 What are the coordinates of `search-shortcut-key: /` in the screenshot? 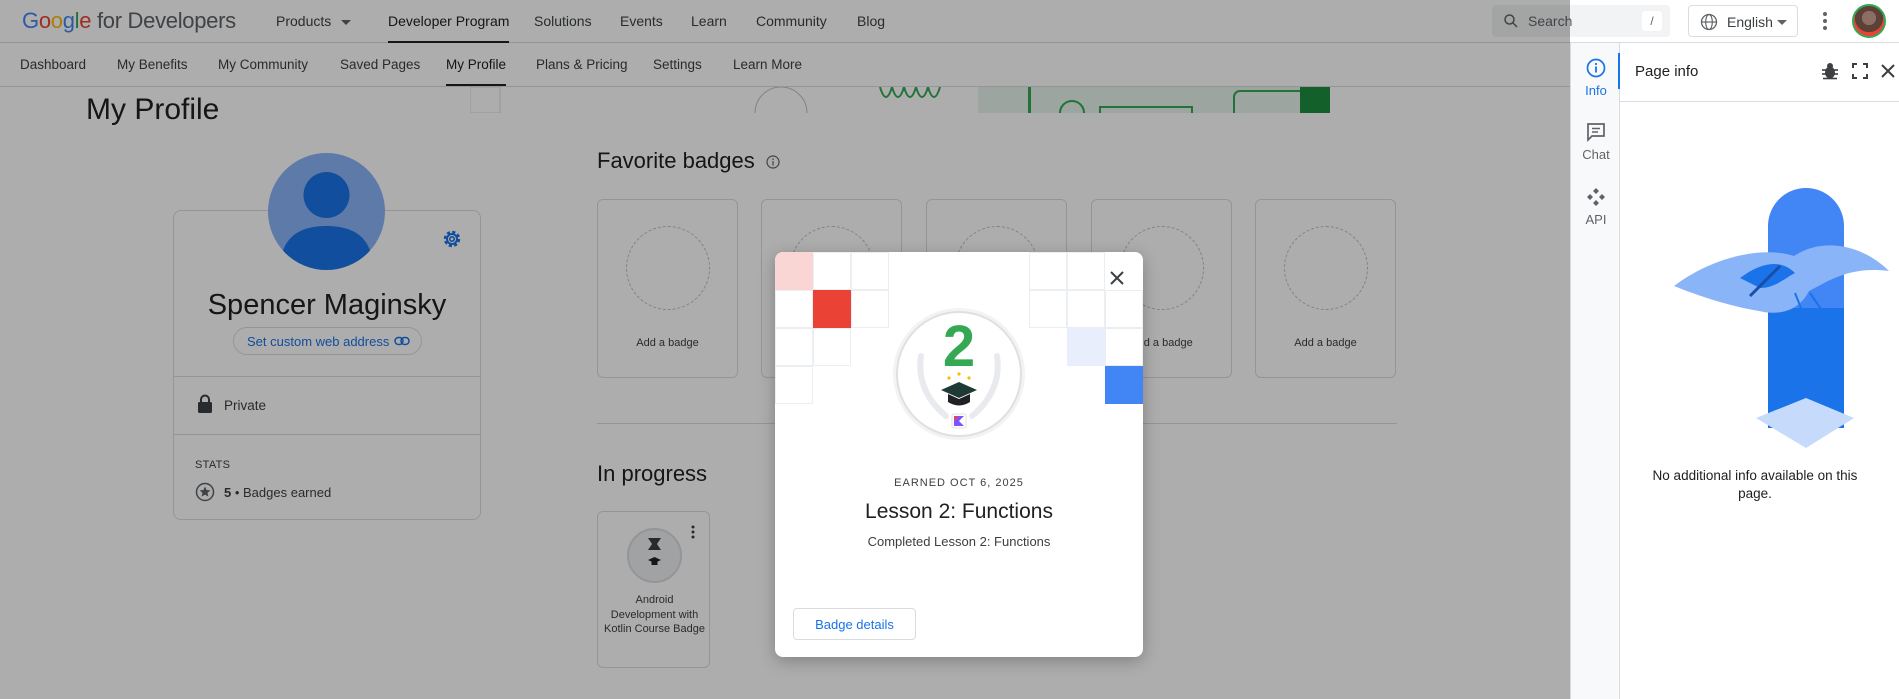 It's located at (1652, 21).